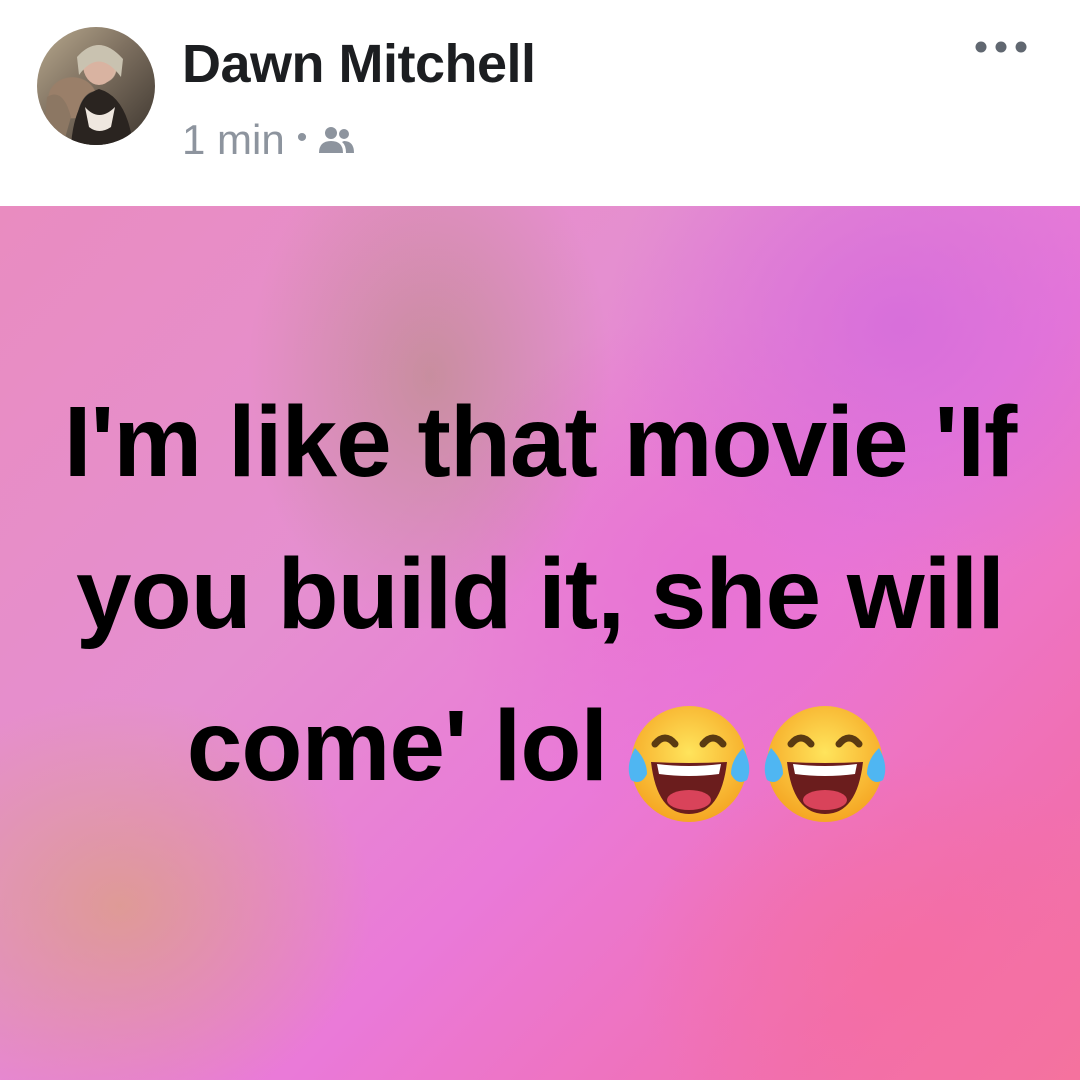 Image resolution: width=1080 pixels, height=1080 pixels. Describe the element at coordinates (233, 140) in the screenshot. I see `post-timestamp: 1 min` at that location.